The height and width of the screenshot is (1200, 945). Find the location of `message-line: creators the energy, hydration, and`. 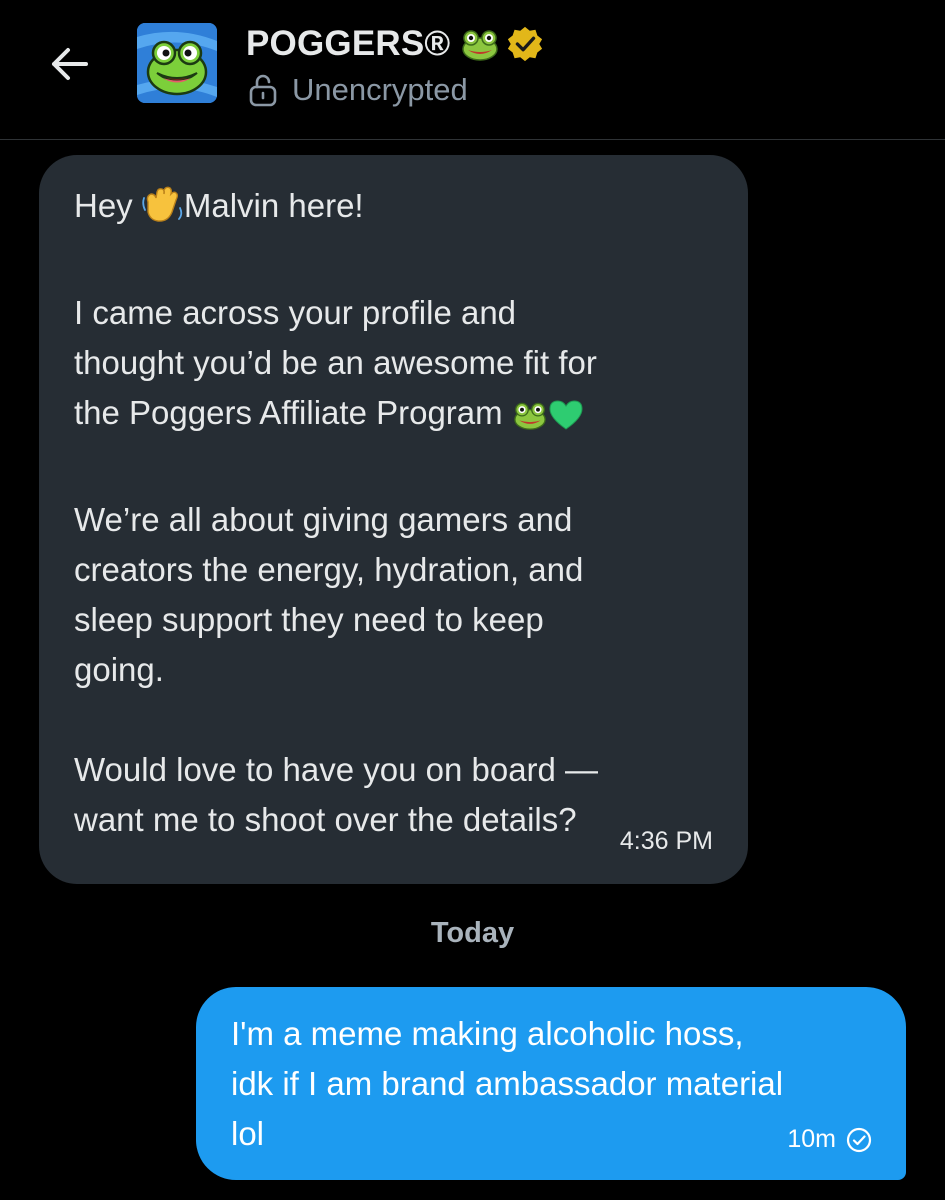

message-line: creators the energy, hydration, and is located at coordinates (329, 569).